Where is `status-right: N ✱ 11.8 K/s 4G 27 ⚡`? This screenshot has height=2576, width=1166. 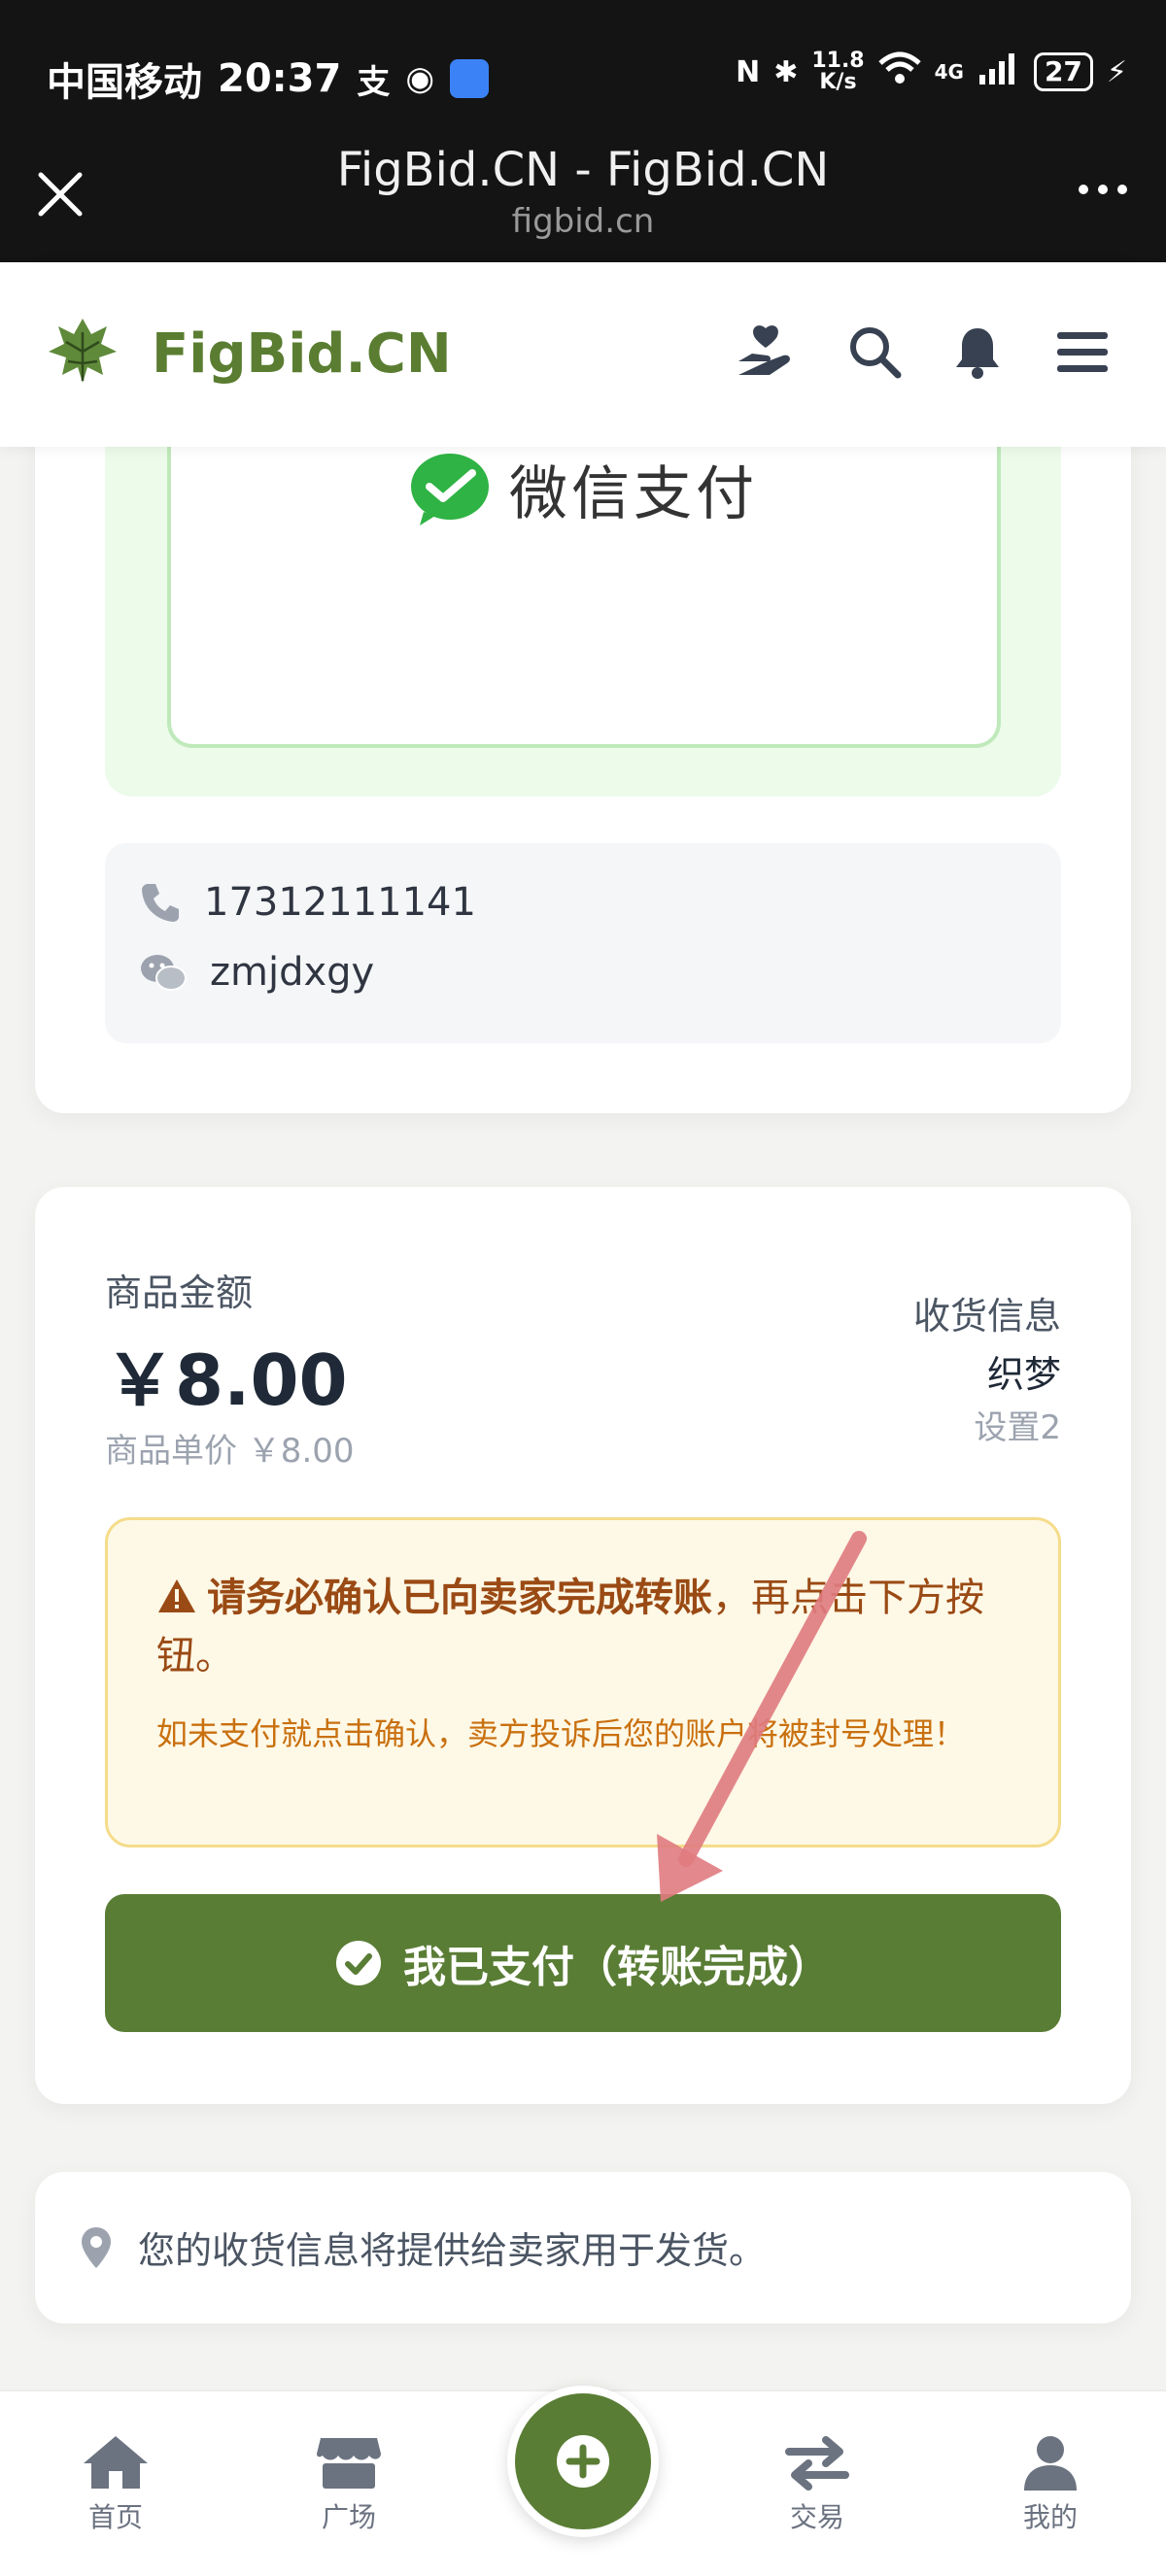 status-right: N ✱ 11.8 K/s 4G 27 ⚡ is located at coordinates (931, 72).